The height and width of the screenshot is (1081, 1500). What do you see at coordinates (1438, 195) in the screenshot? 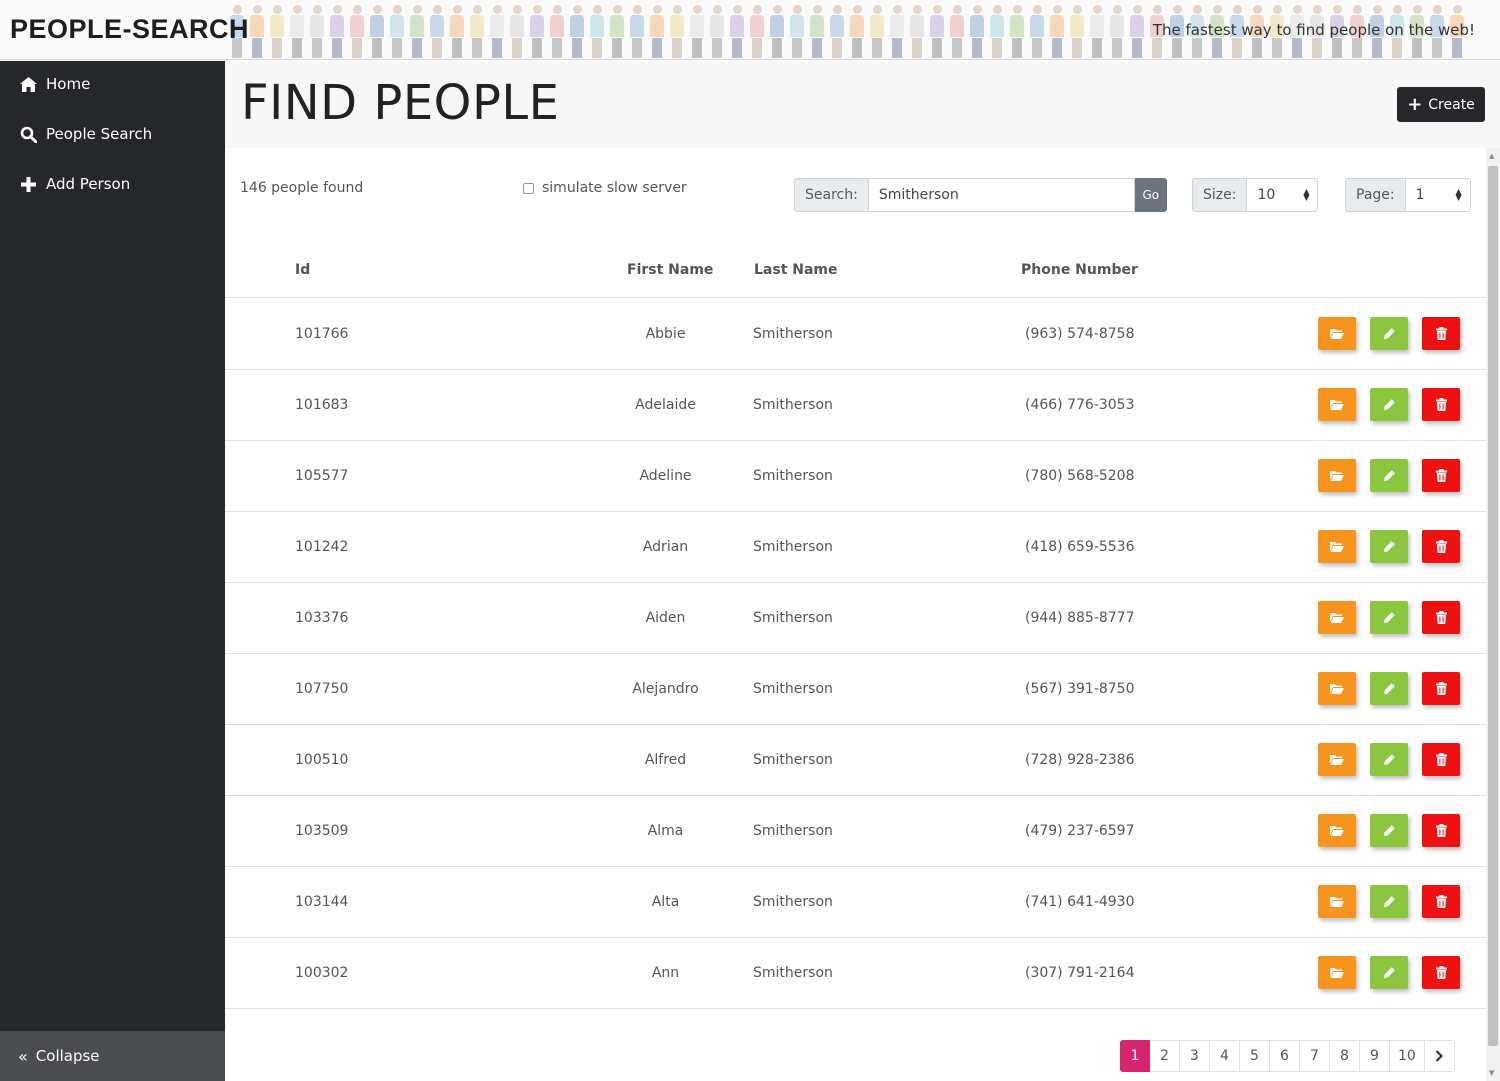
I see `page-select: 1 ▲ ▼` at bounding box center [1438, 195].